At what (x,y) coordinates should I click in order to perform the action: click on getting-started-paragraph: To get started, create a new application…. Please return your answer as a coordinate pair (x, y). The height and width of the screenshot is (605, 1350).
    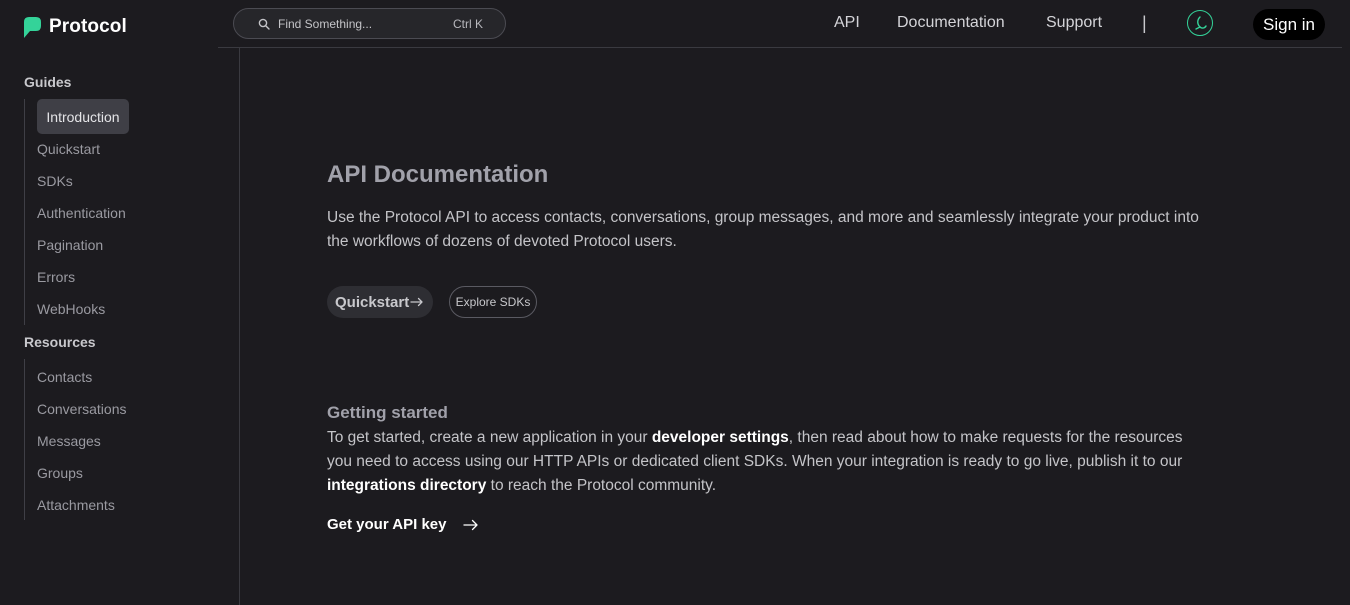
    Looking at the image, I should click on (757, 462).